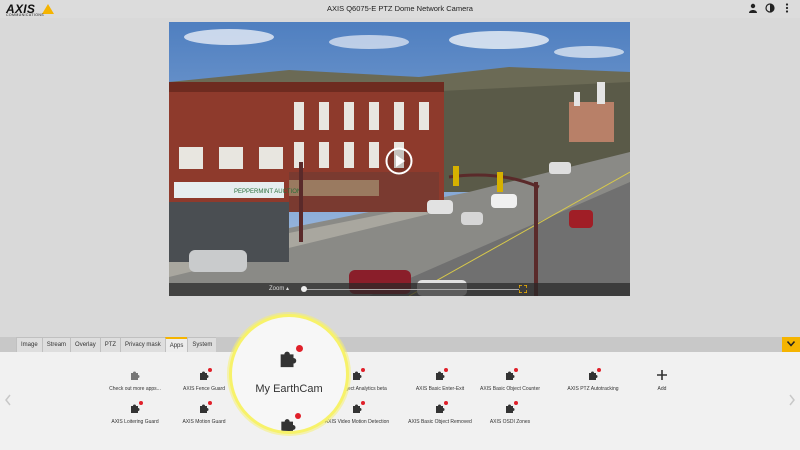  Describe the element at coordinates (29, 344) in the screenshot. I see `tab-image: Image` at that location.